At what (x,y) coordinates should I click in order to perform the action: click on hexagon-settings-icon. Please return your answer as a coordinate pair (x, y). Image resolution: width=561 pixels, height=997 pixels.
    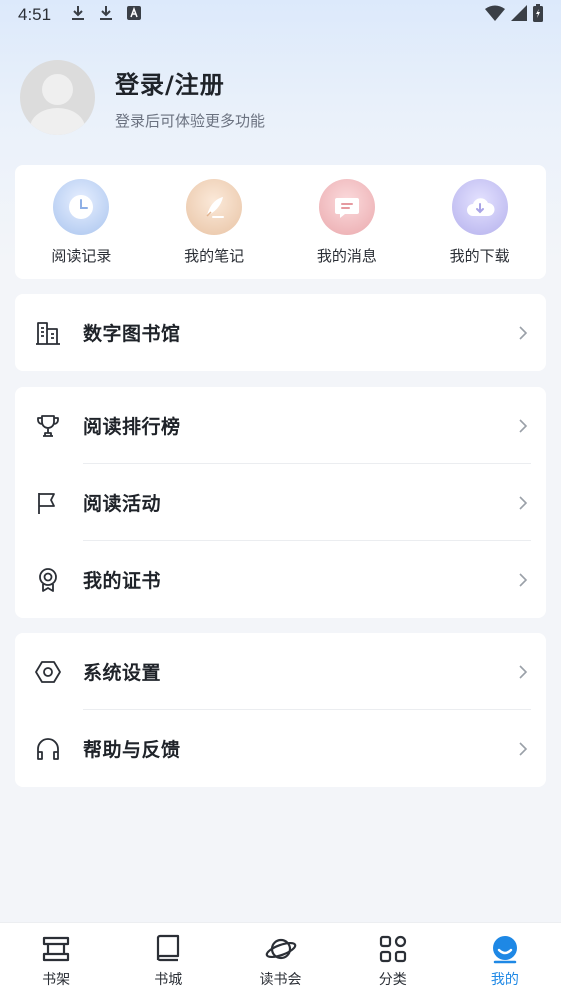
    Looking at the image, I should click on (48, 671).